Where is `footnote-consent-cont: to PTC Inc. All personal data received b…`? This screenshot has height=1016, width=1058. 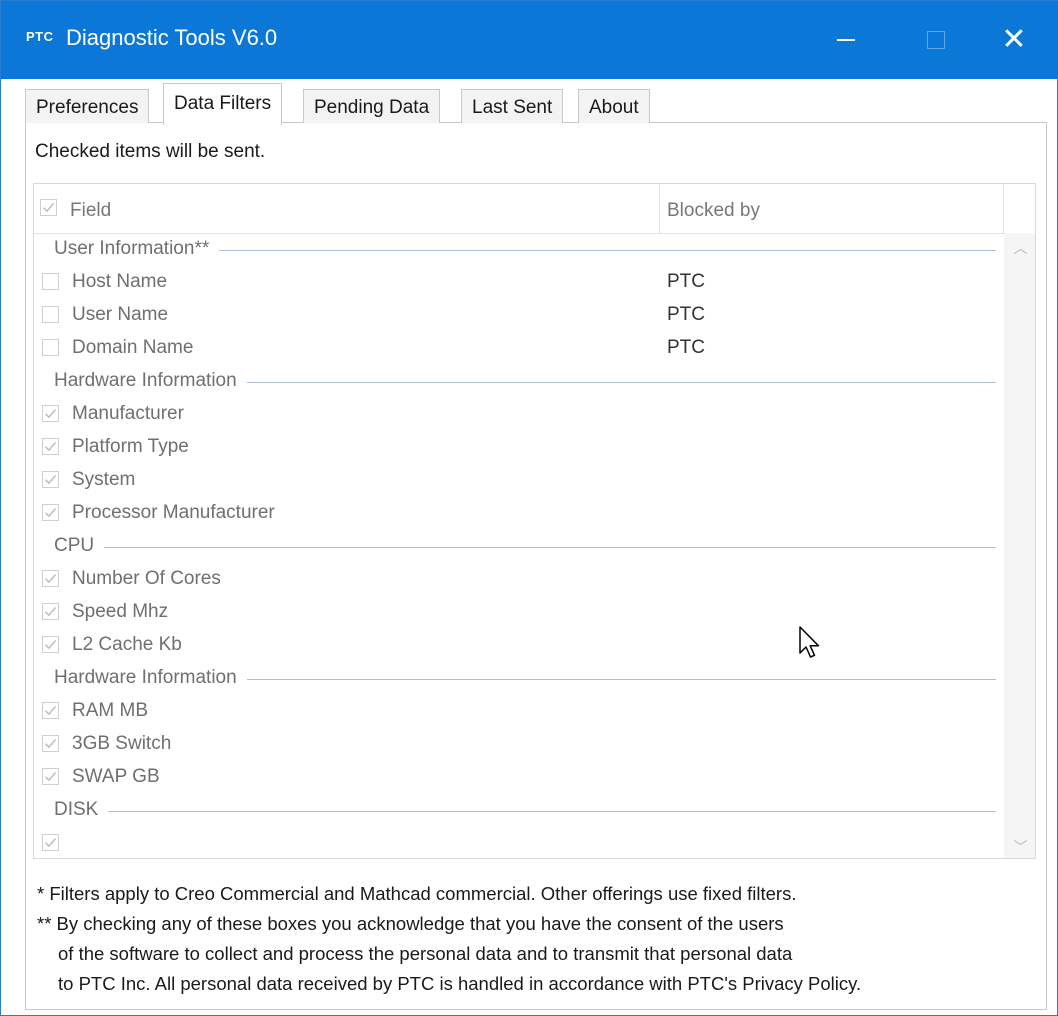
footnote-consent-cont: to PTC Inc. All personal data received b… is located at coordinates (460, 983).